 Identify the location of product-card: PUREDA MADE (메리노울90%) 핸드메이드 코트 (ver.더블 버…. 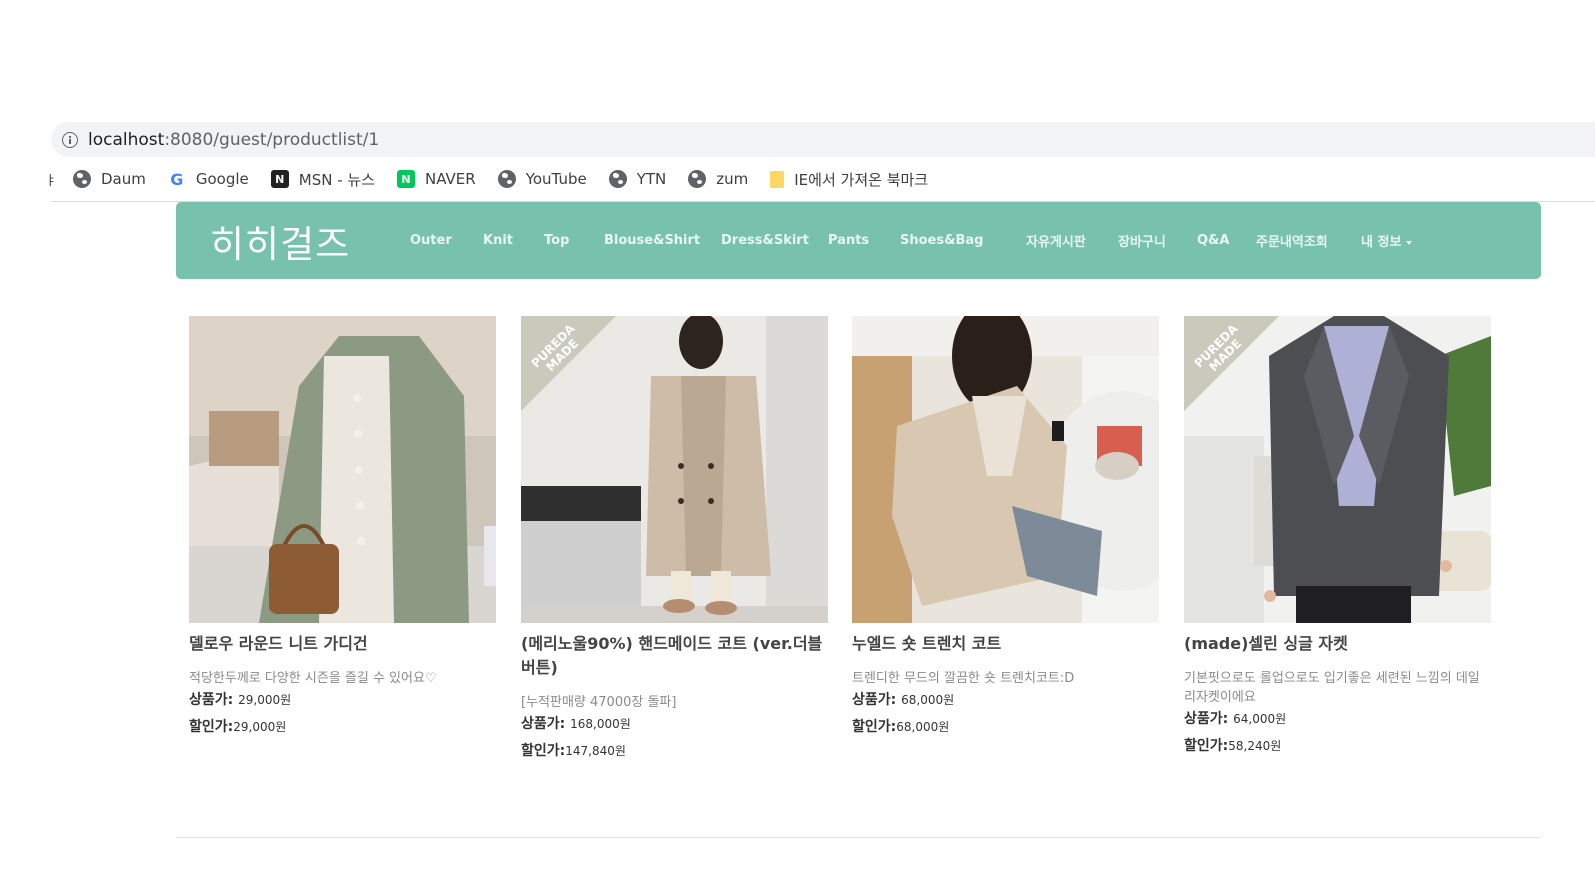
(674, 539).